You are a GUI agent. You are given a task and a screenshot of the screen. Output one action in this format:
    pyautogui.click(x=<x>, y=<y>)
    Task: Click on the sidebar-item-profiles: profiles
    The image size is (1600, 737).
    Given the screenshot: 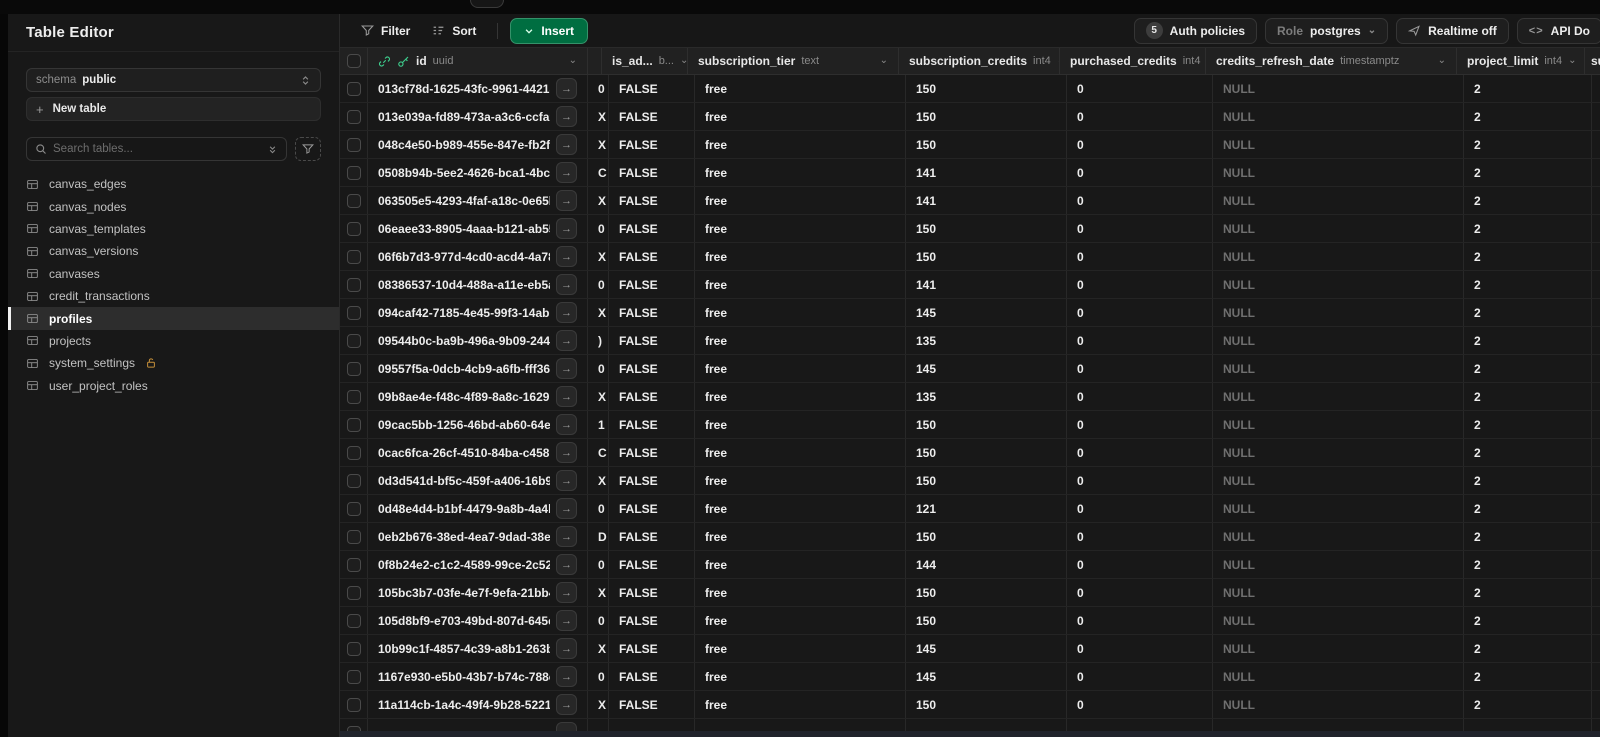 What is the action you would take?
    pyautogui.click(x=173, y=319)
    